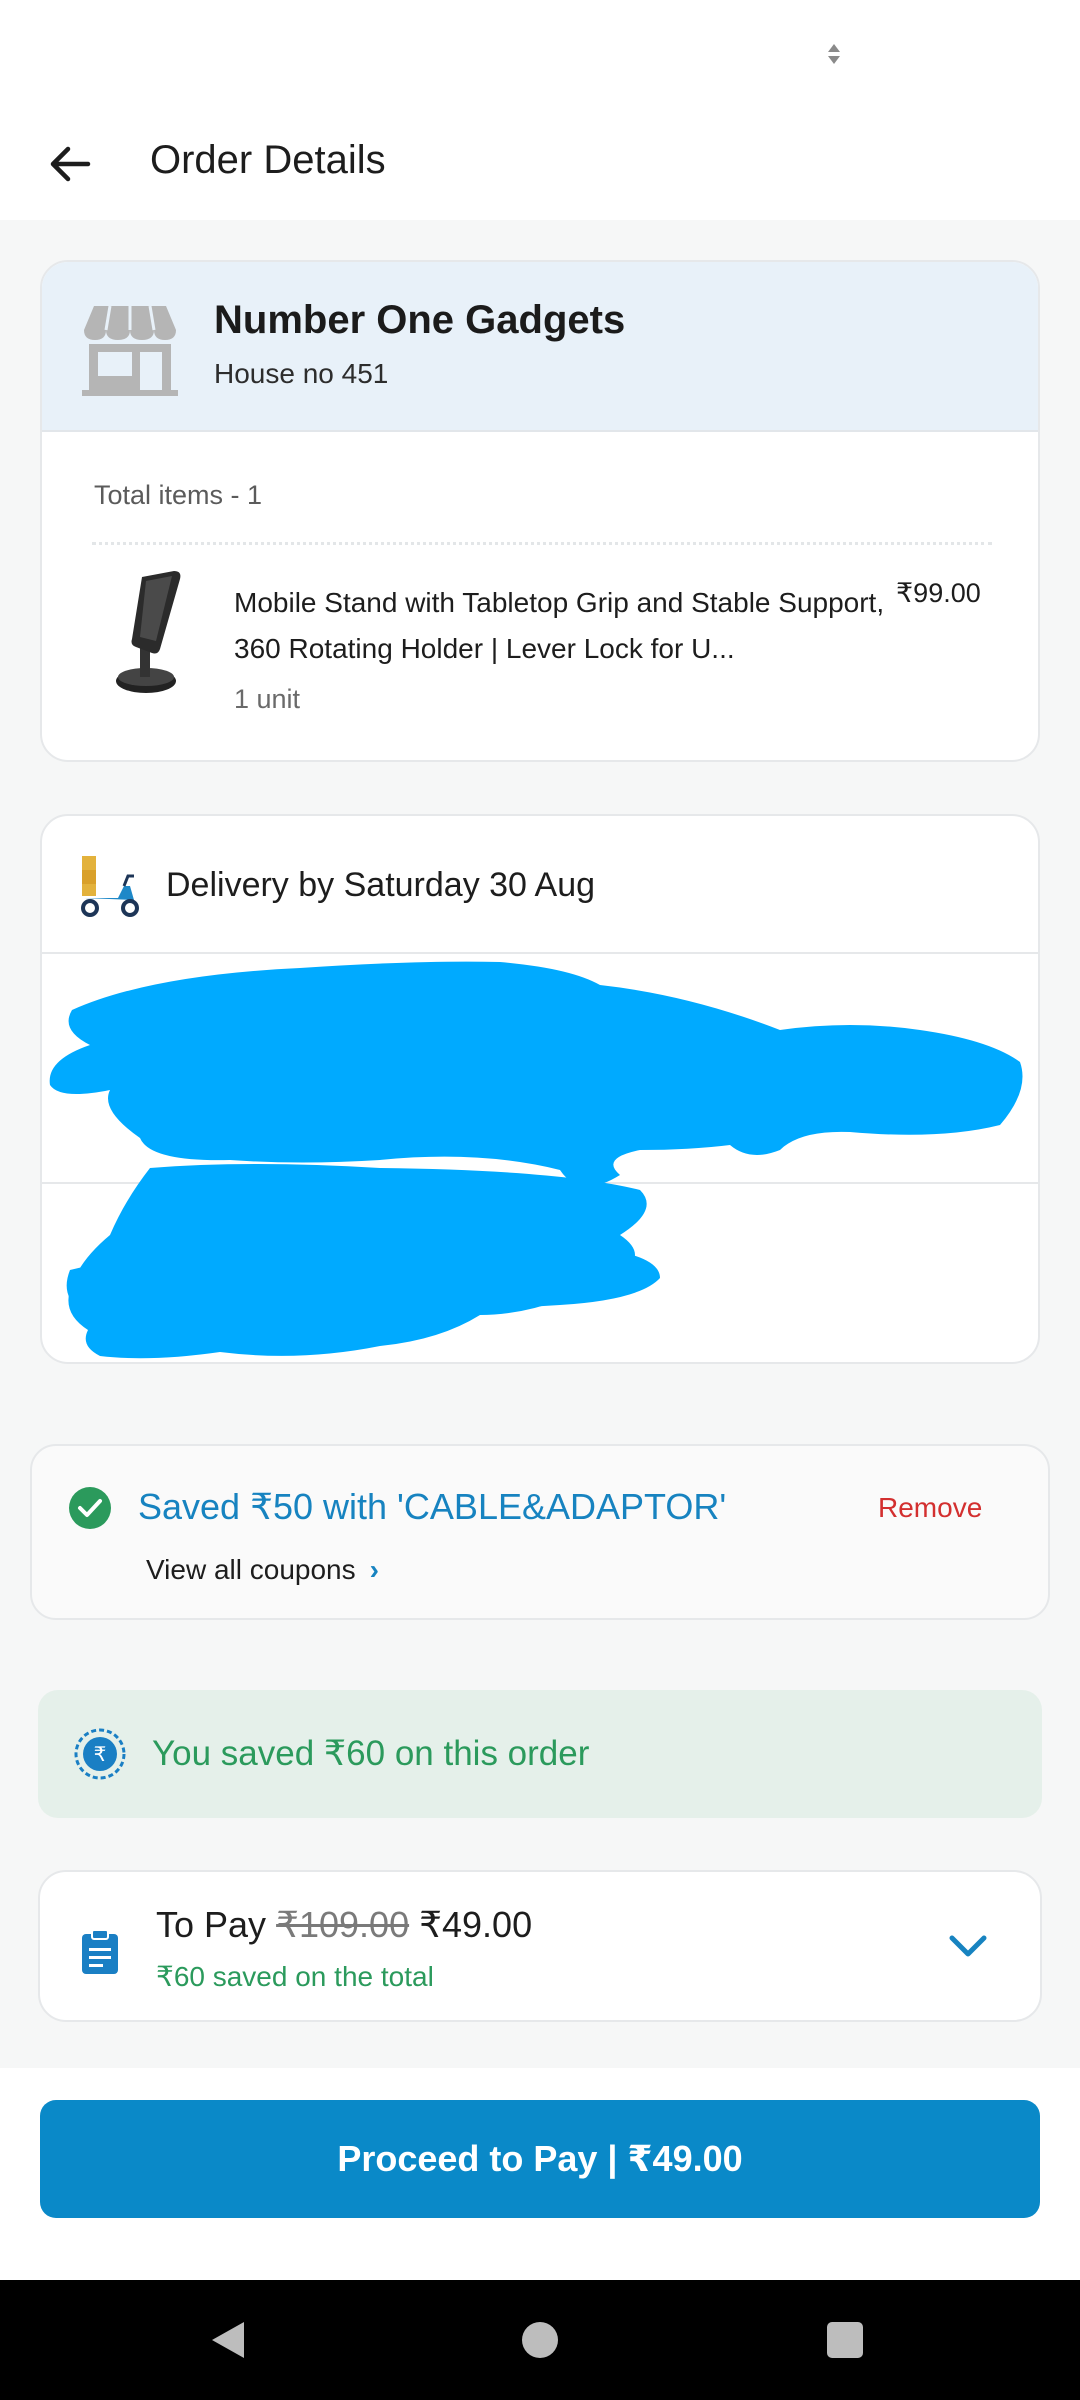 This screenshot has width=1080, height=2400. I want to click on delivery-scooter-icon, so click(110, 886).